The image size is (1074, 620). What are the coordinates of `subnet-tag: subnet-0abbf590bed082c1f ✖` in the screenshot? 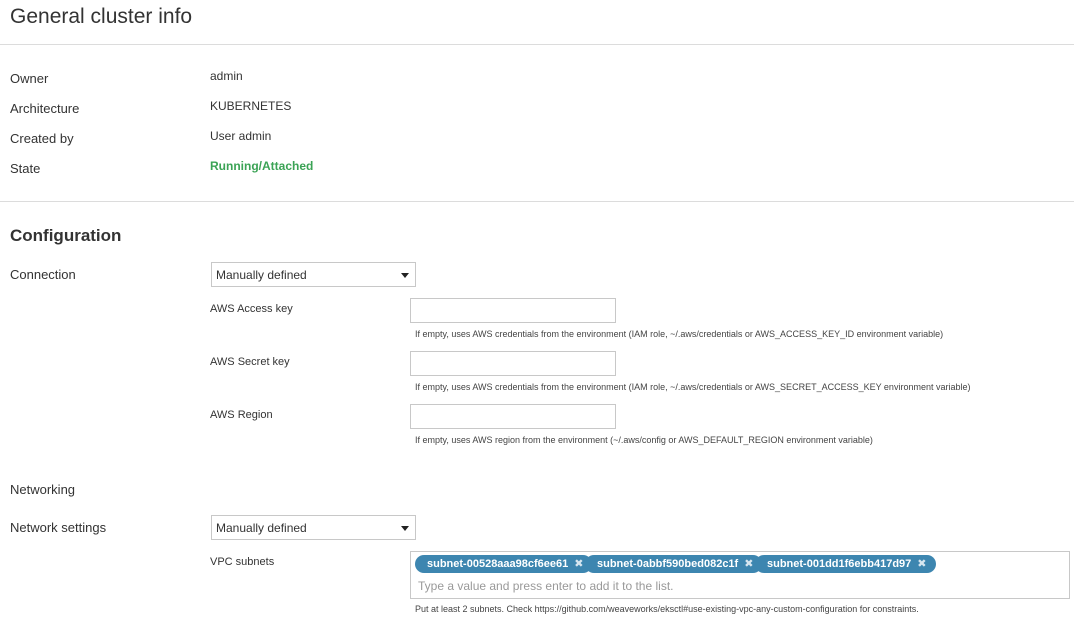 It's located at (674, 564).